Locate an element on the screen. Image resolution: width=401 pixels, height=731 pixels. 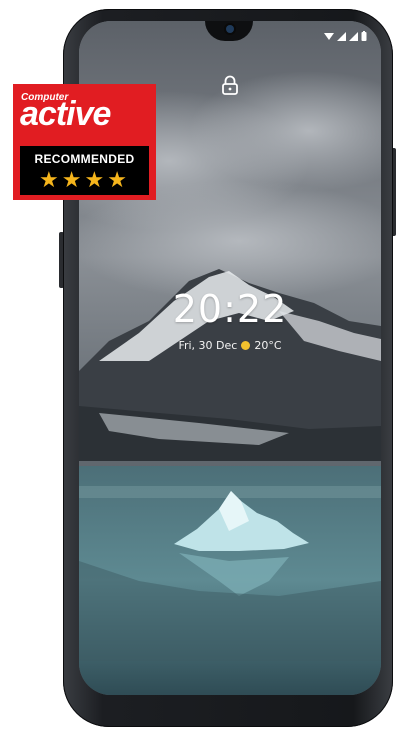
badge-recommended-panel: RECOMMENDED ★★★★ is located at coordinates (84, 170).